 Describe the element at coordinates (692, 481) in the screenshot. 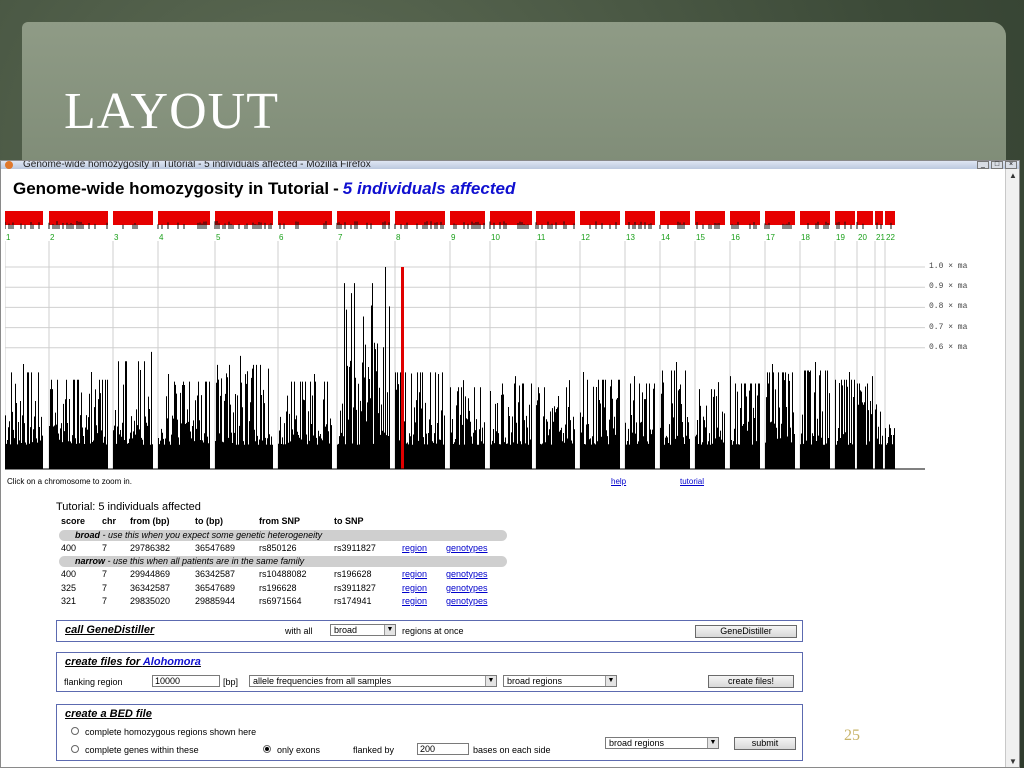

I see `tutorial-link: tutorial` at that location.